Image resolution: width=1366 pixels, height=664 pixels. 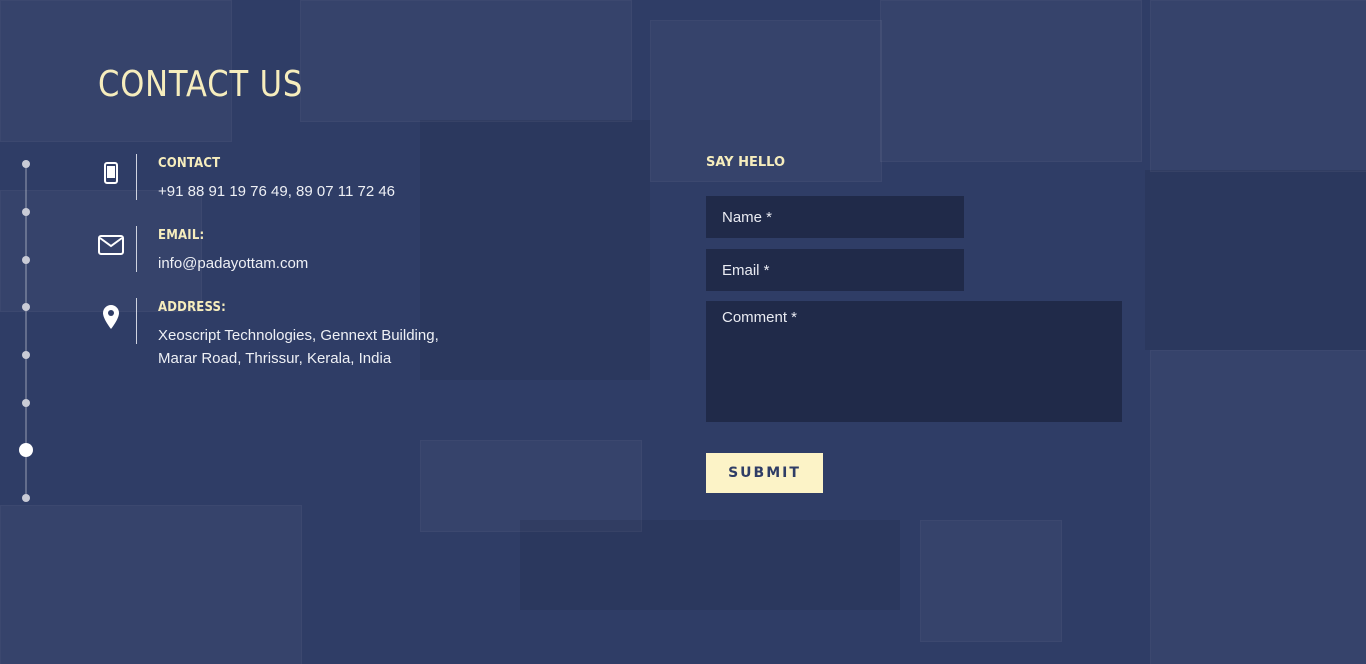 I want to click on form-heading: SAY HELLO, so click(x=746, y=162).